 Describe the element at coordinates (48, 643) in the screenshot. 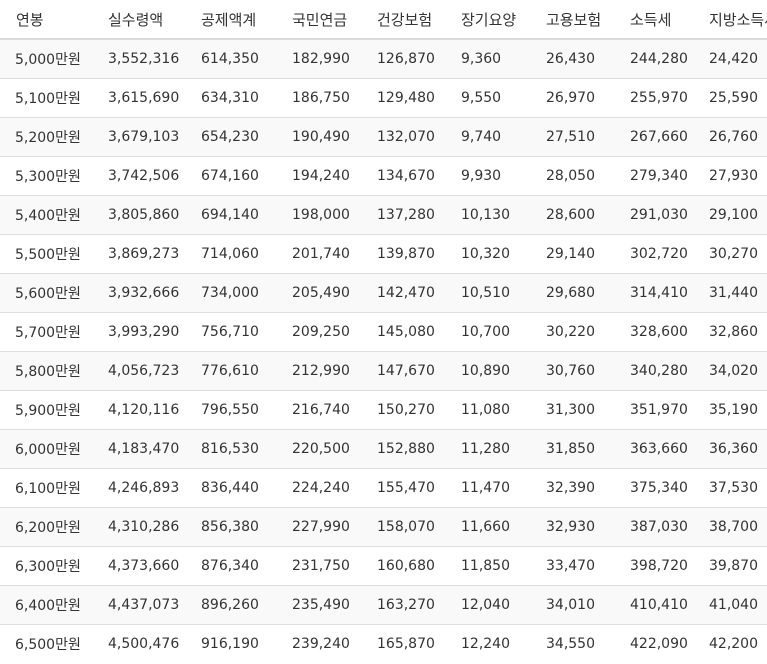

I see `cell-salary: 6,500만원` at that location.